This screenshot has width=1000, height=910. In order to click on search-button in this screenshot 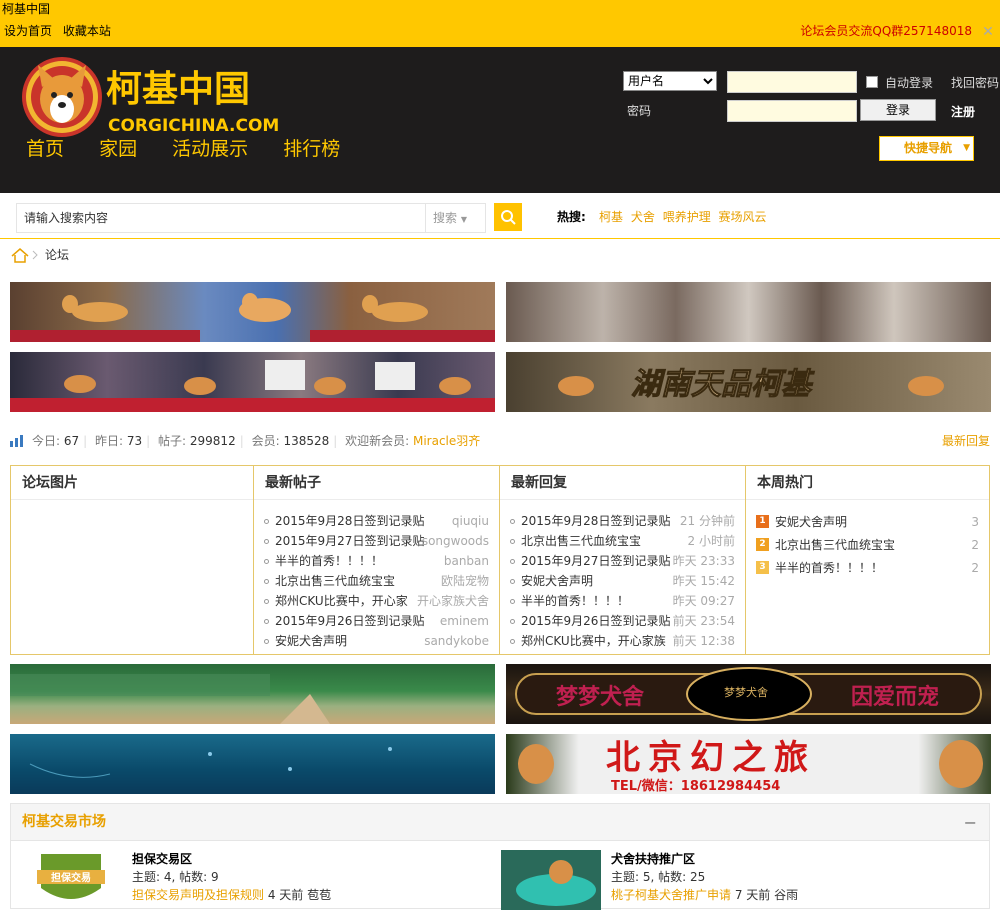, I will do `click(508, 217)`.